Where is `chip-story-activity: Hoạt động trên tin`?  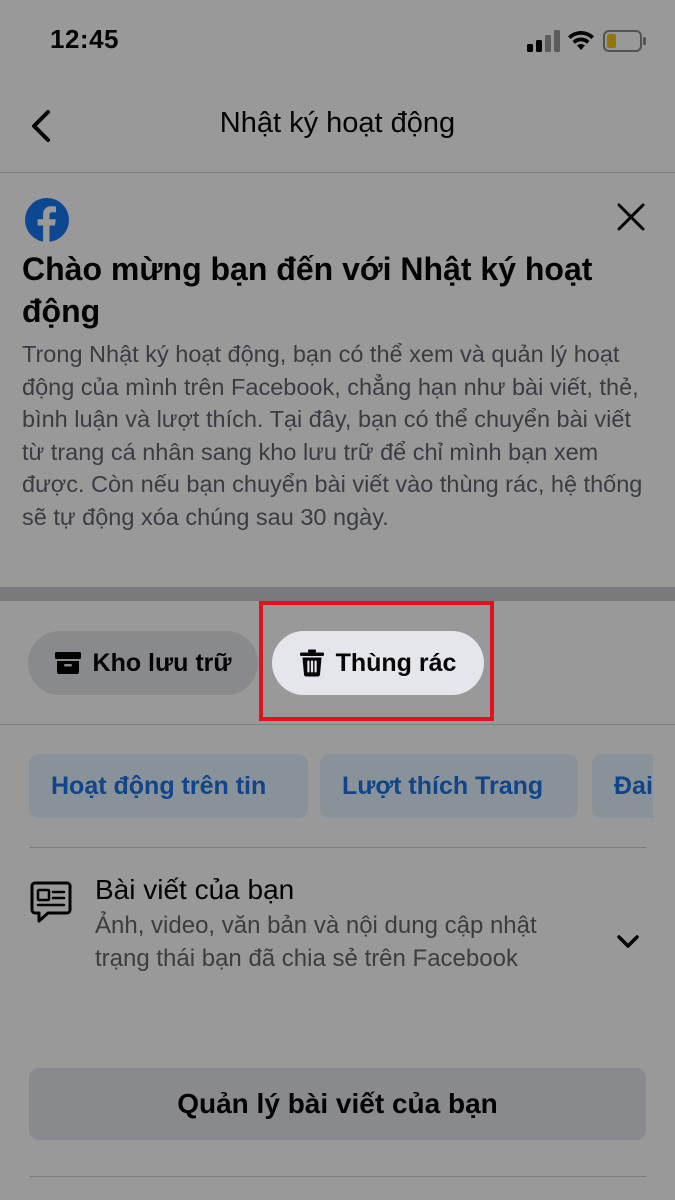 chip-story-activity: Hoạt động trên tin is located at coordinates (168, 786).